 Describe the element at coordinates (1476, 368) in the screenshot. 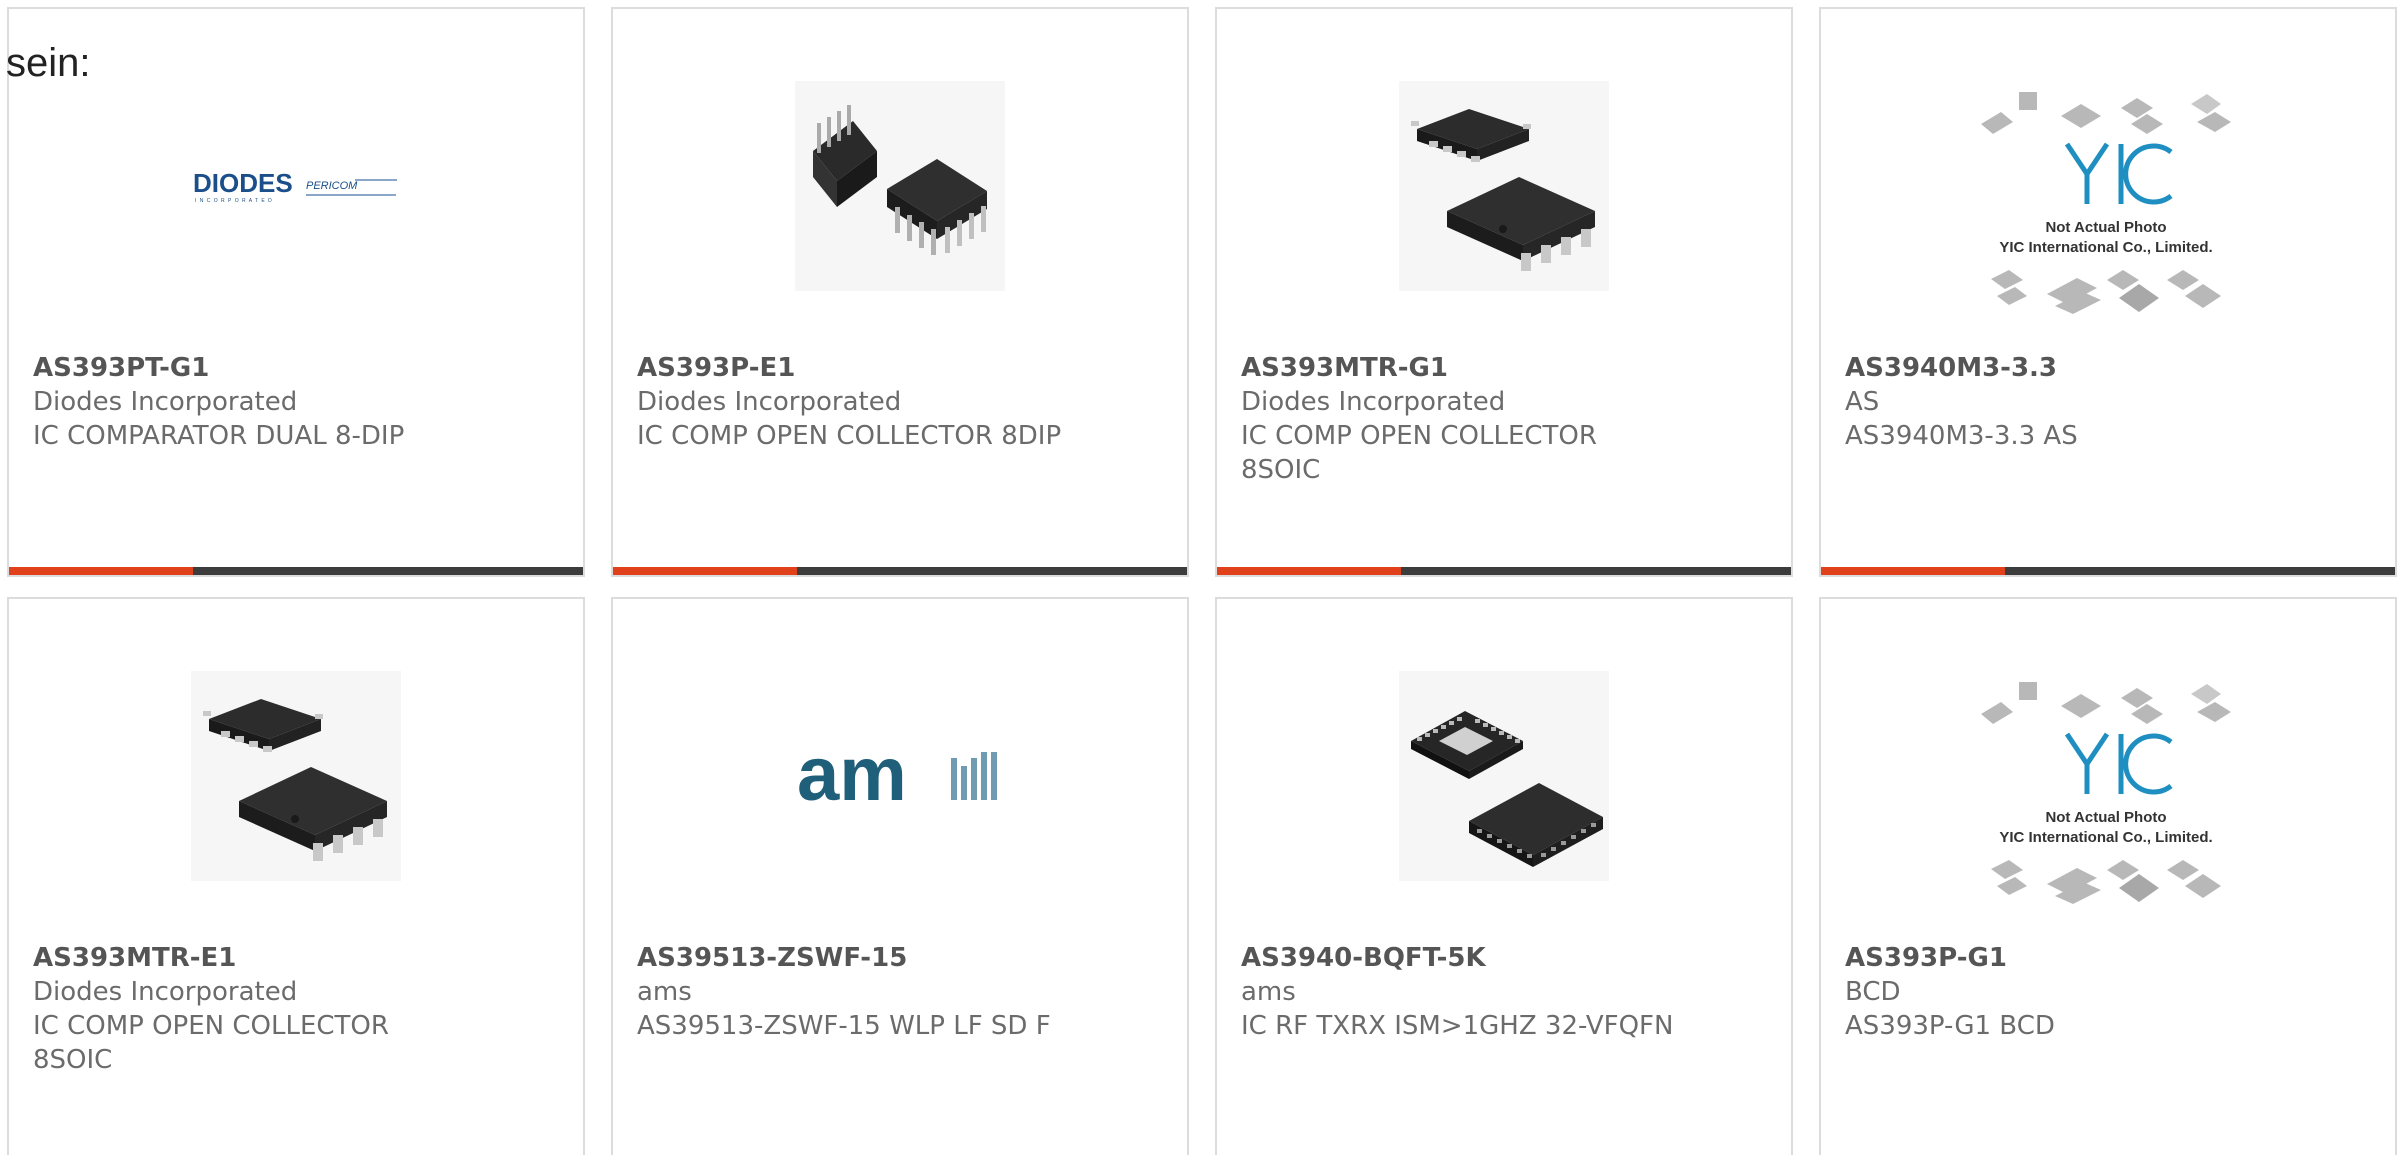

I see `part-number: AS393MTR-G1` at that location.